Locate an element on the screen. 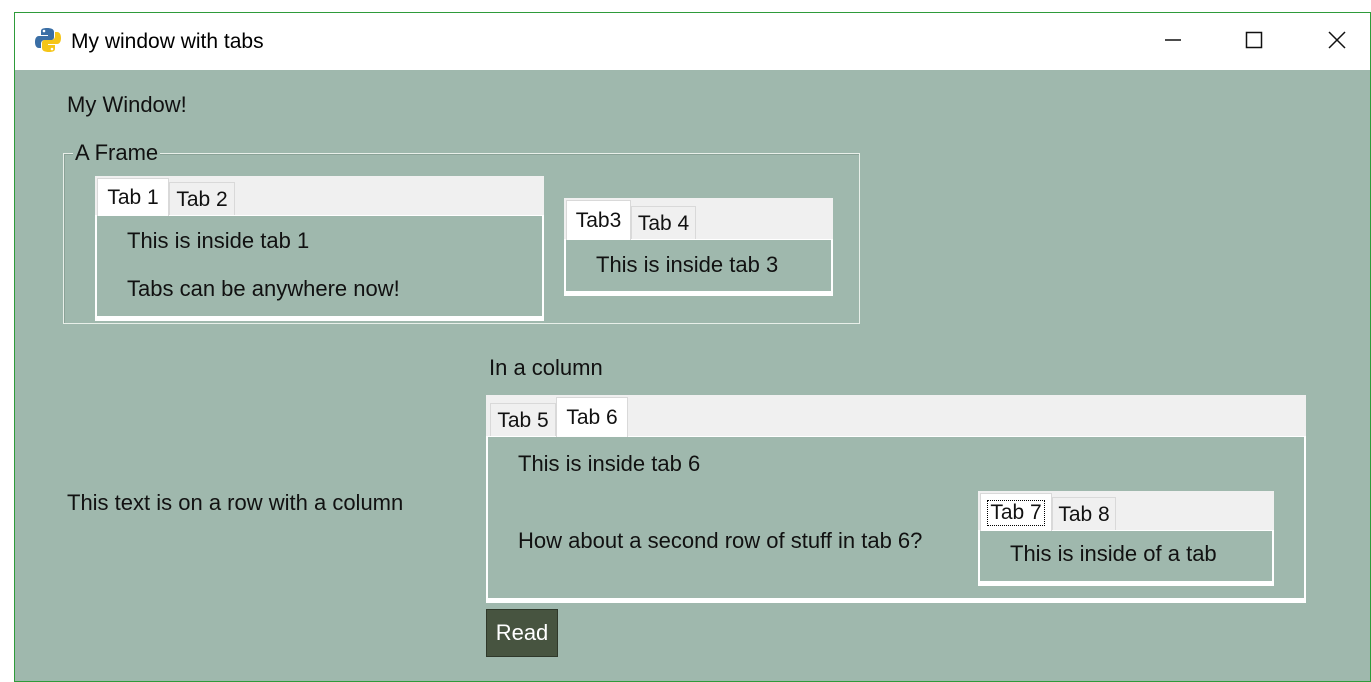 This screenshot has height=682, width=1371. tabgroup-2-strip: Tab3 Tab 4 is located at coordinates (698, 219).